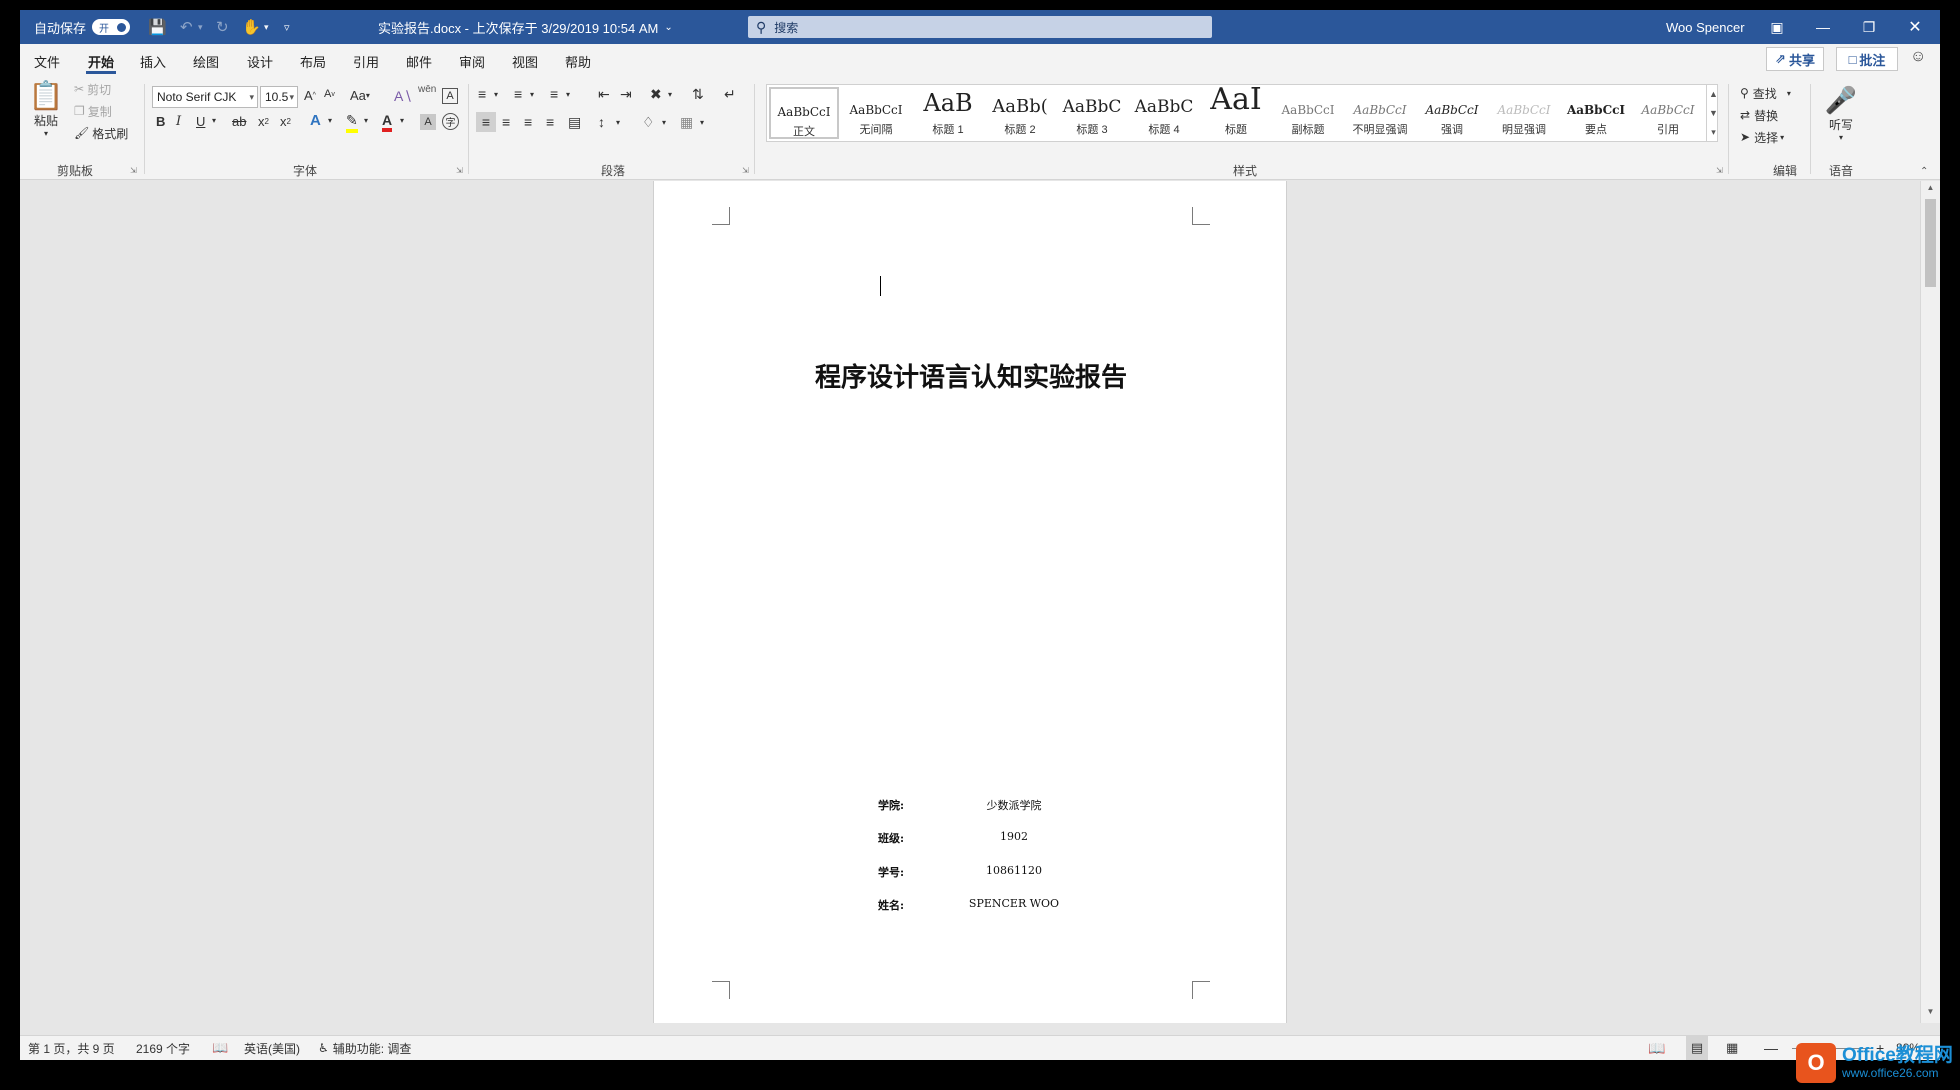 The image size is (1960, 1090). I want to click on text-effects-icon: A, so click(315, 120).